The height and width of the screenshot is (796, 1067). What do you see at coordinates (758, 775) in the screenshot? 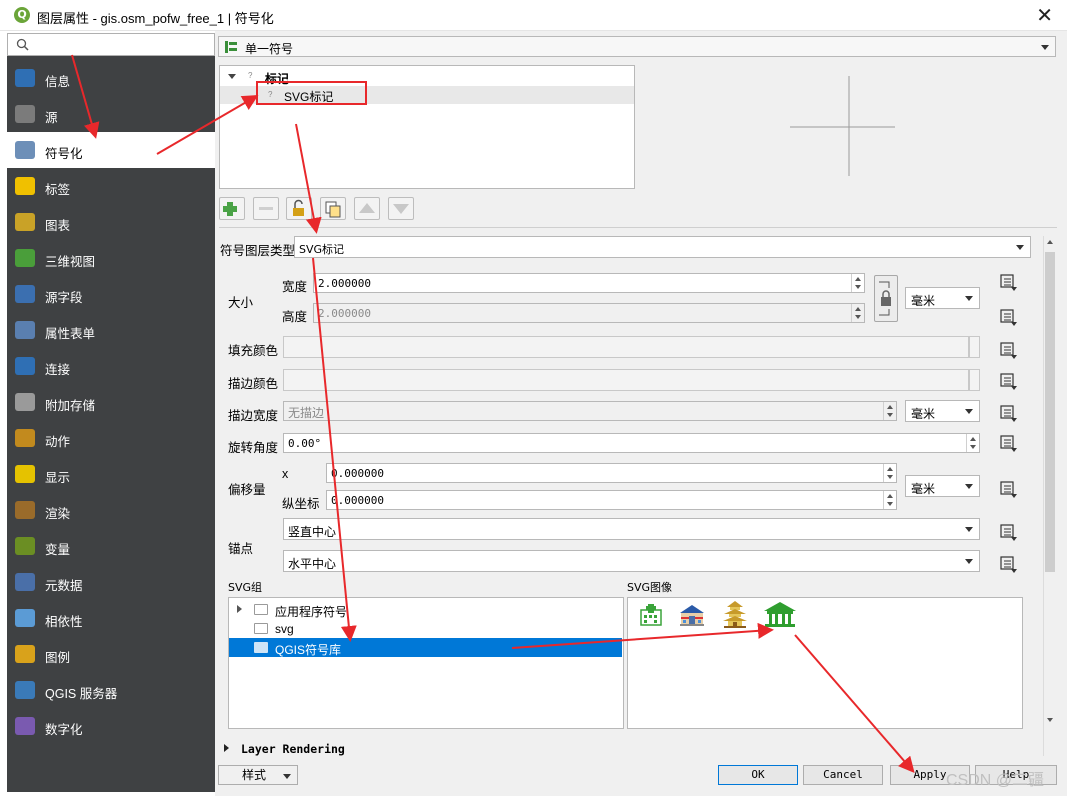
I see `ok-button: OK` at bounding box center [758, 775].